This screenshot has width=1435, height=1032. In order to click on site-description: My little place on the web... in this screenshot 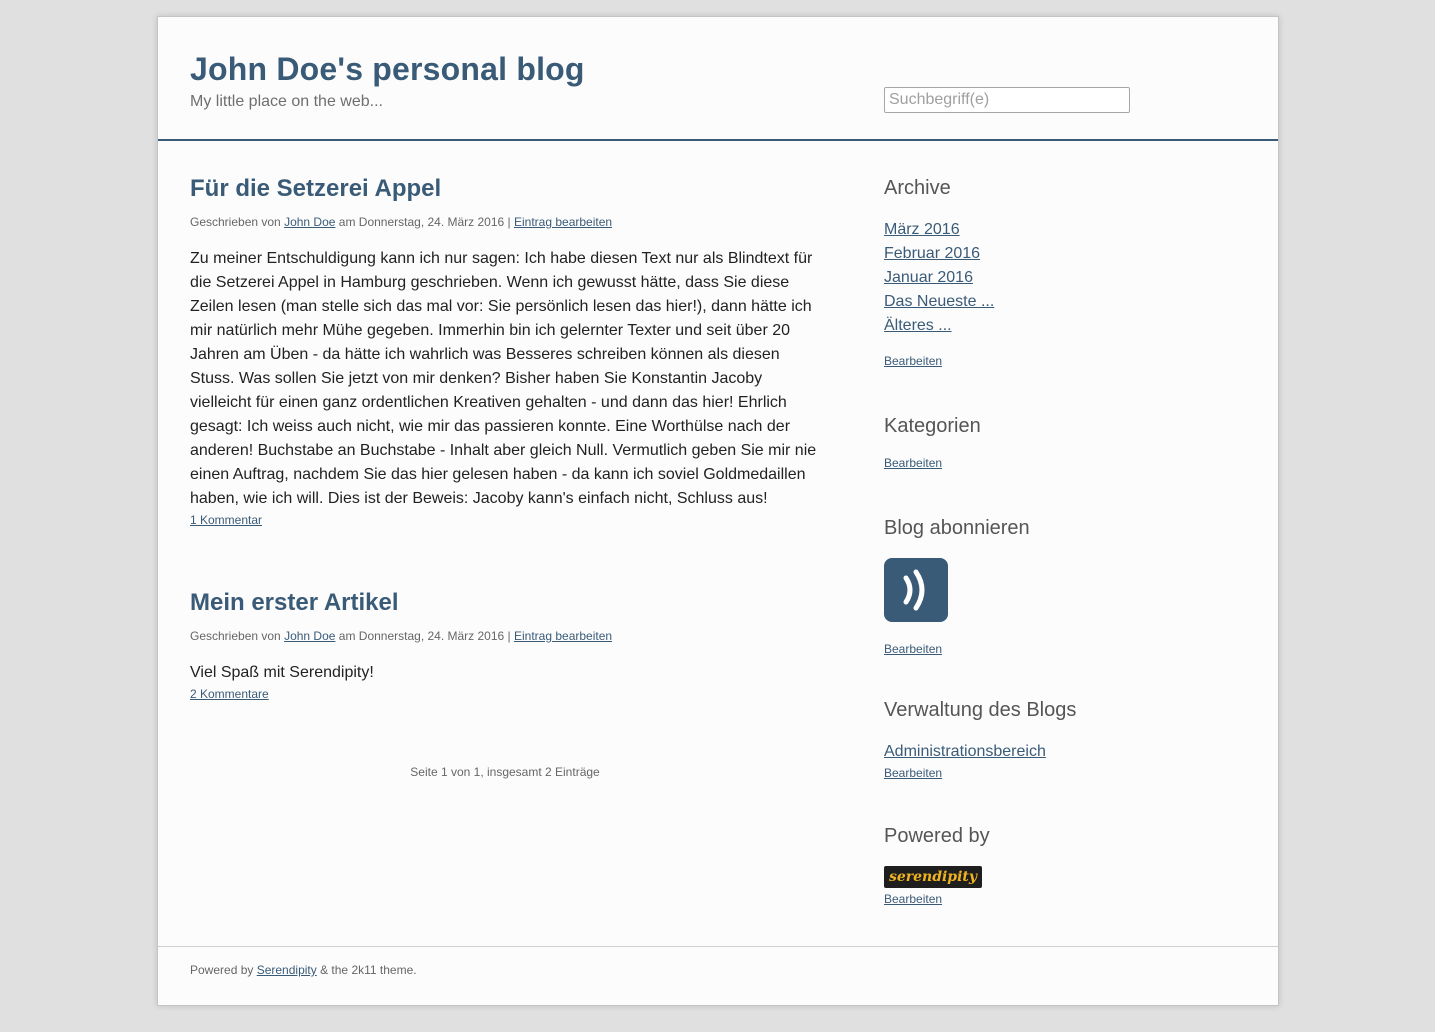, I will do `click(286, 101)`.